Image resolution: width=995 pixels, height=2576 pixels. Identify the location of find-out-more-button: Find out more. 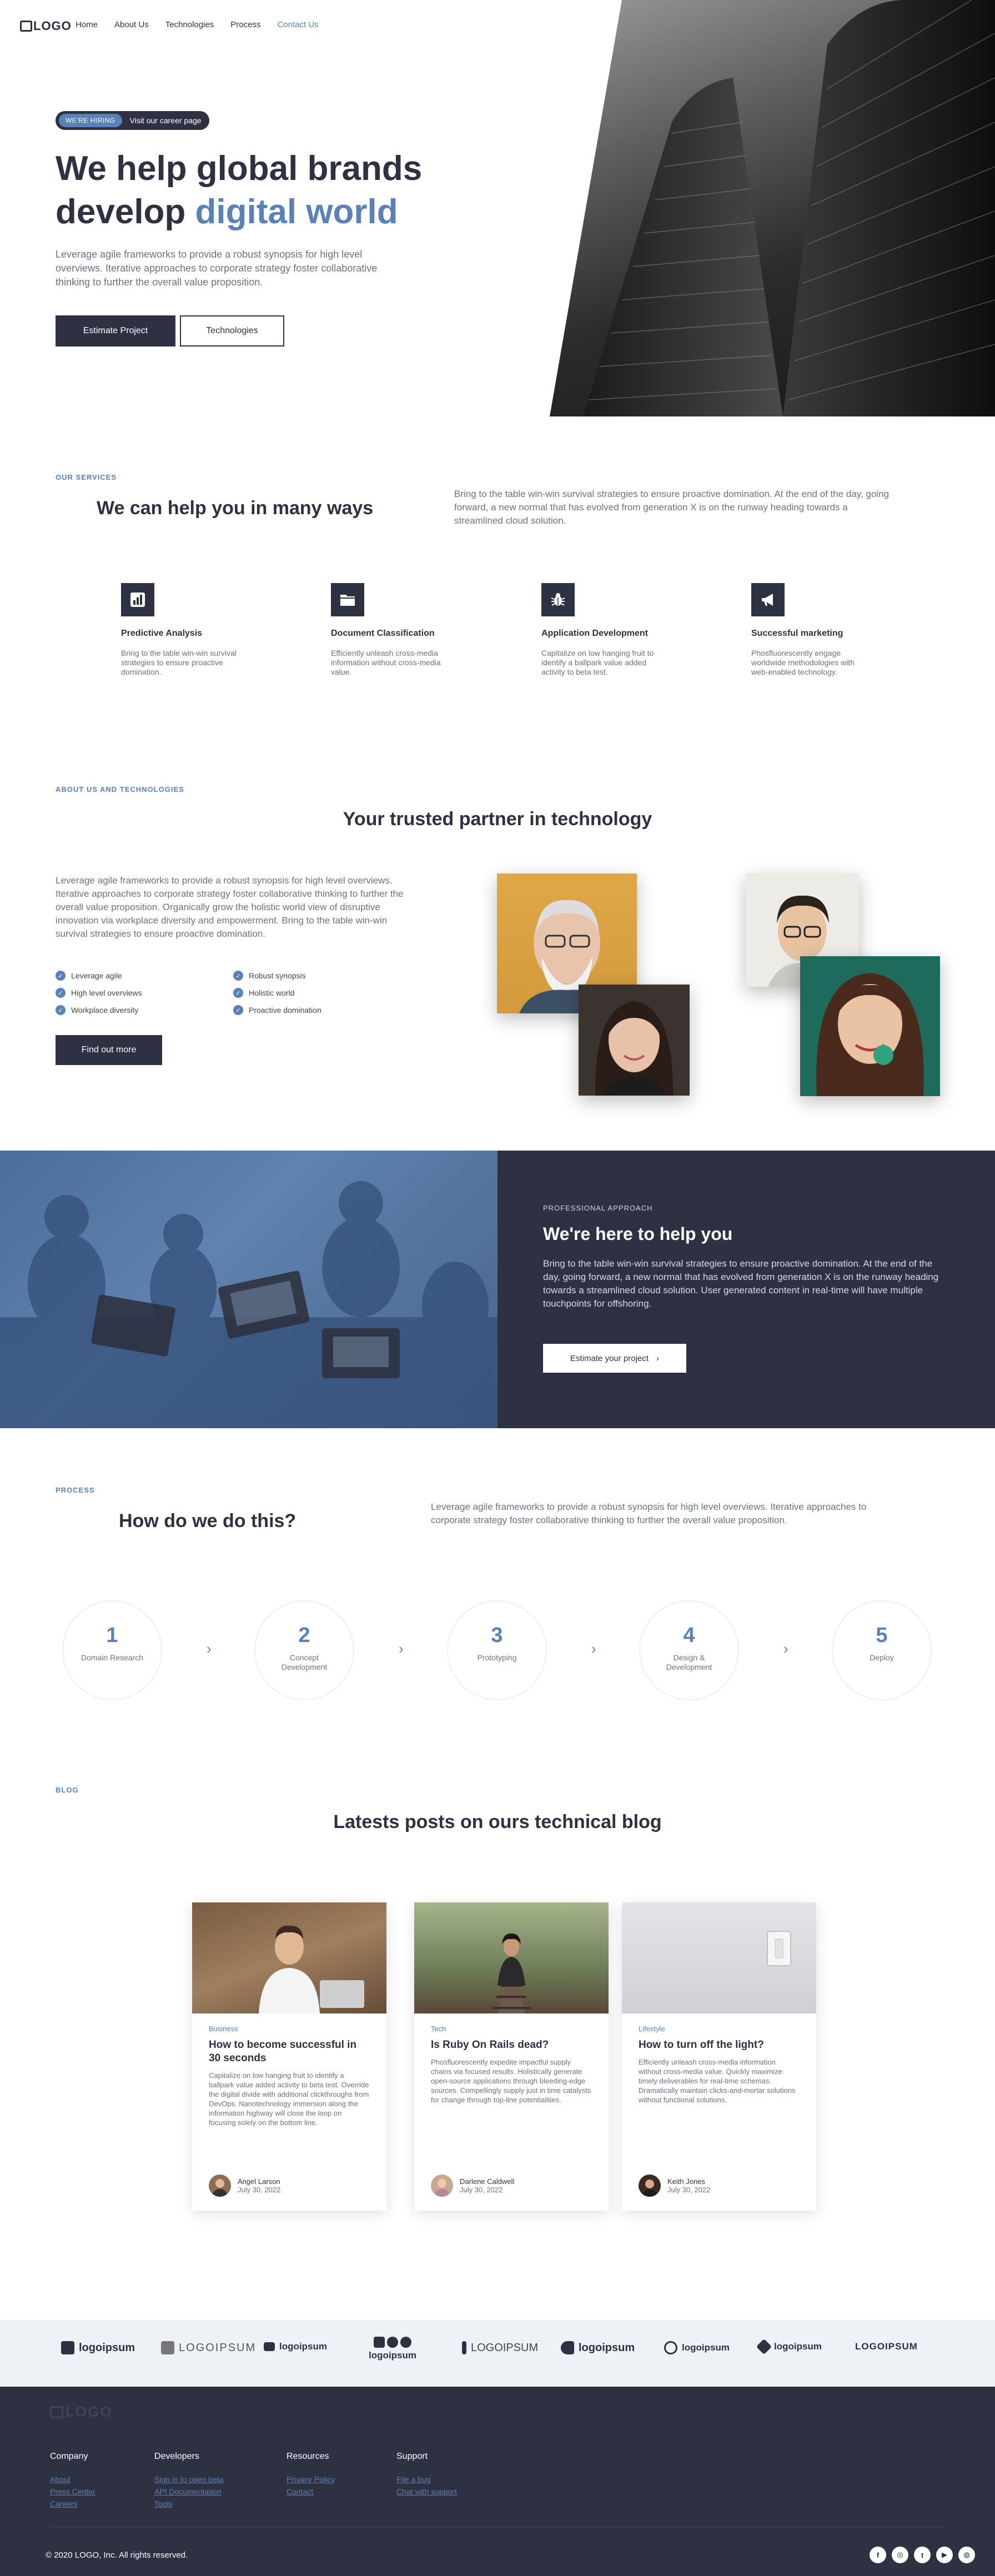
(109, 1050).